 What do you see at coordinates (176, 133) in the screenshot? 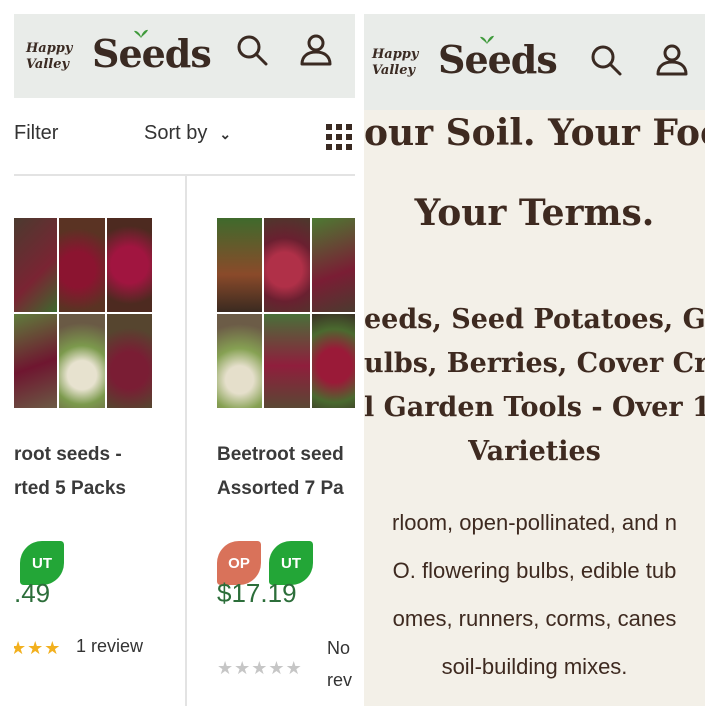
I see `sort-by-label: Sort by` at bounding box center [176, 133].